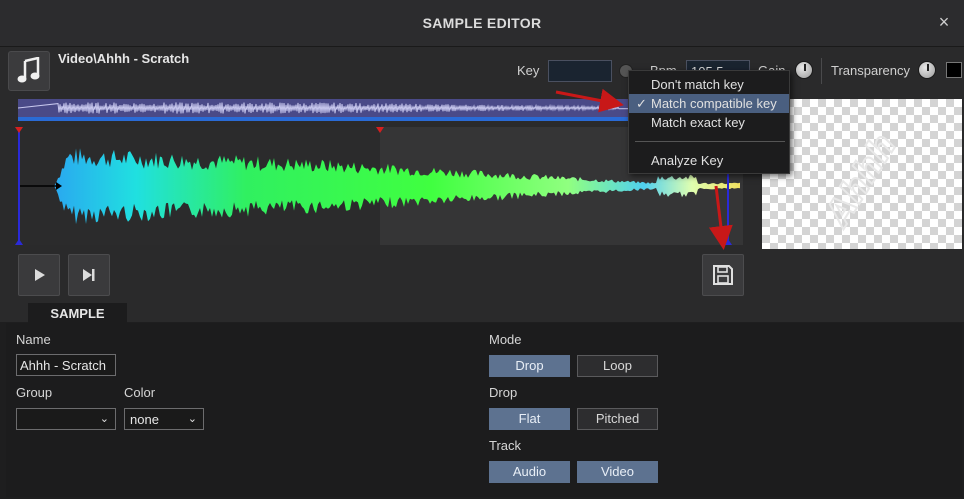  Describe the element at coordinates (714, 103) in the screenshot. I see `menu-item-label: Match compatible key` at that location.